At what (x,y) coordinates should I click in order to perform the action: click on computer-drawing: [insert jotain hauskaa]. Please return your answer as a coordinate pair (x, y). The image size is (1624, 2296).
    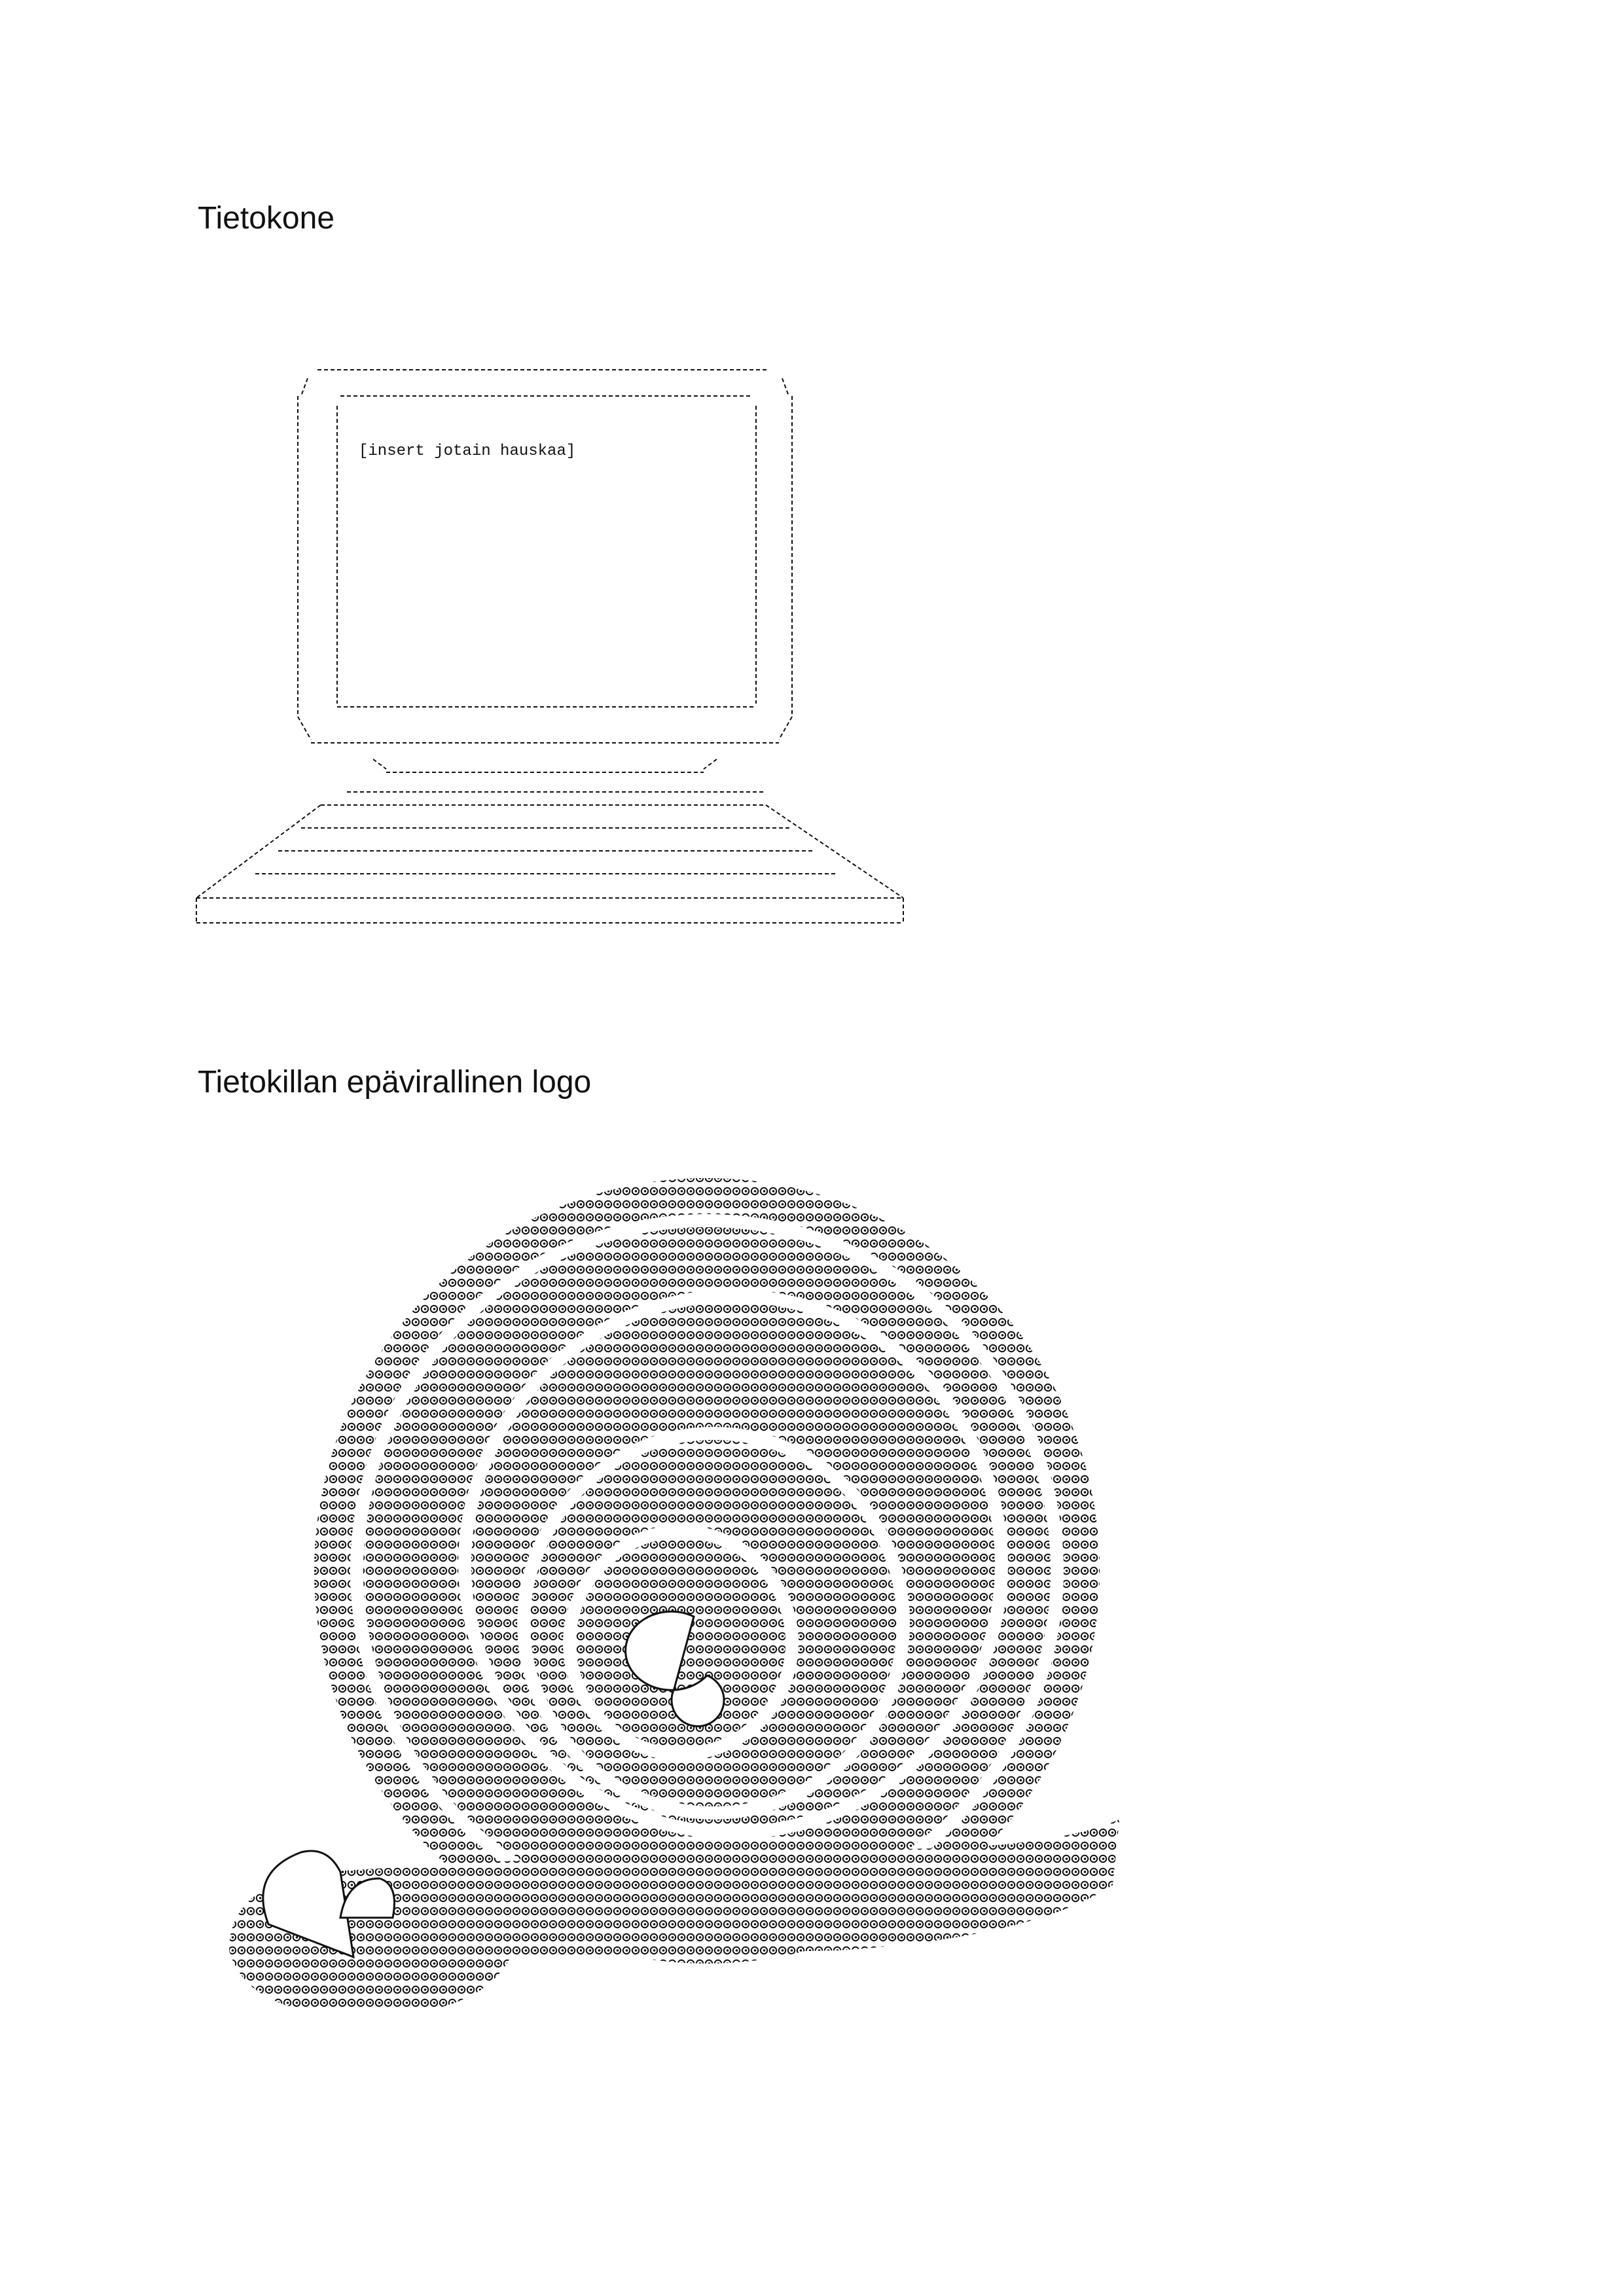
    Looking at the image, I should click on (550, 646).